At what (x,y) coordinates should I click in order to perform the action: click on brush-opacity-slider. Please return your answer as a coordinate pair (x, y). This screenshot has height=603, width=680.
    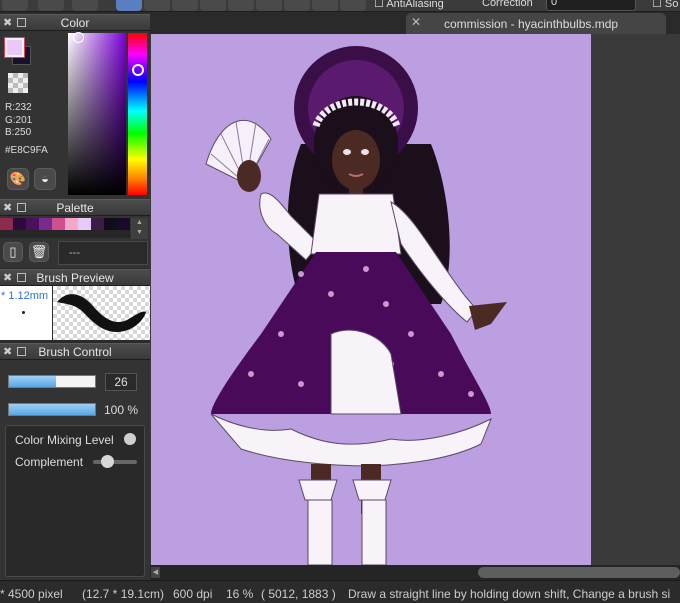
    Looking at the image, I should click on (52, 409).